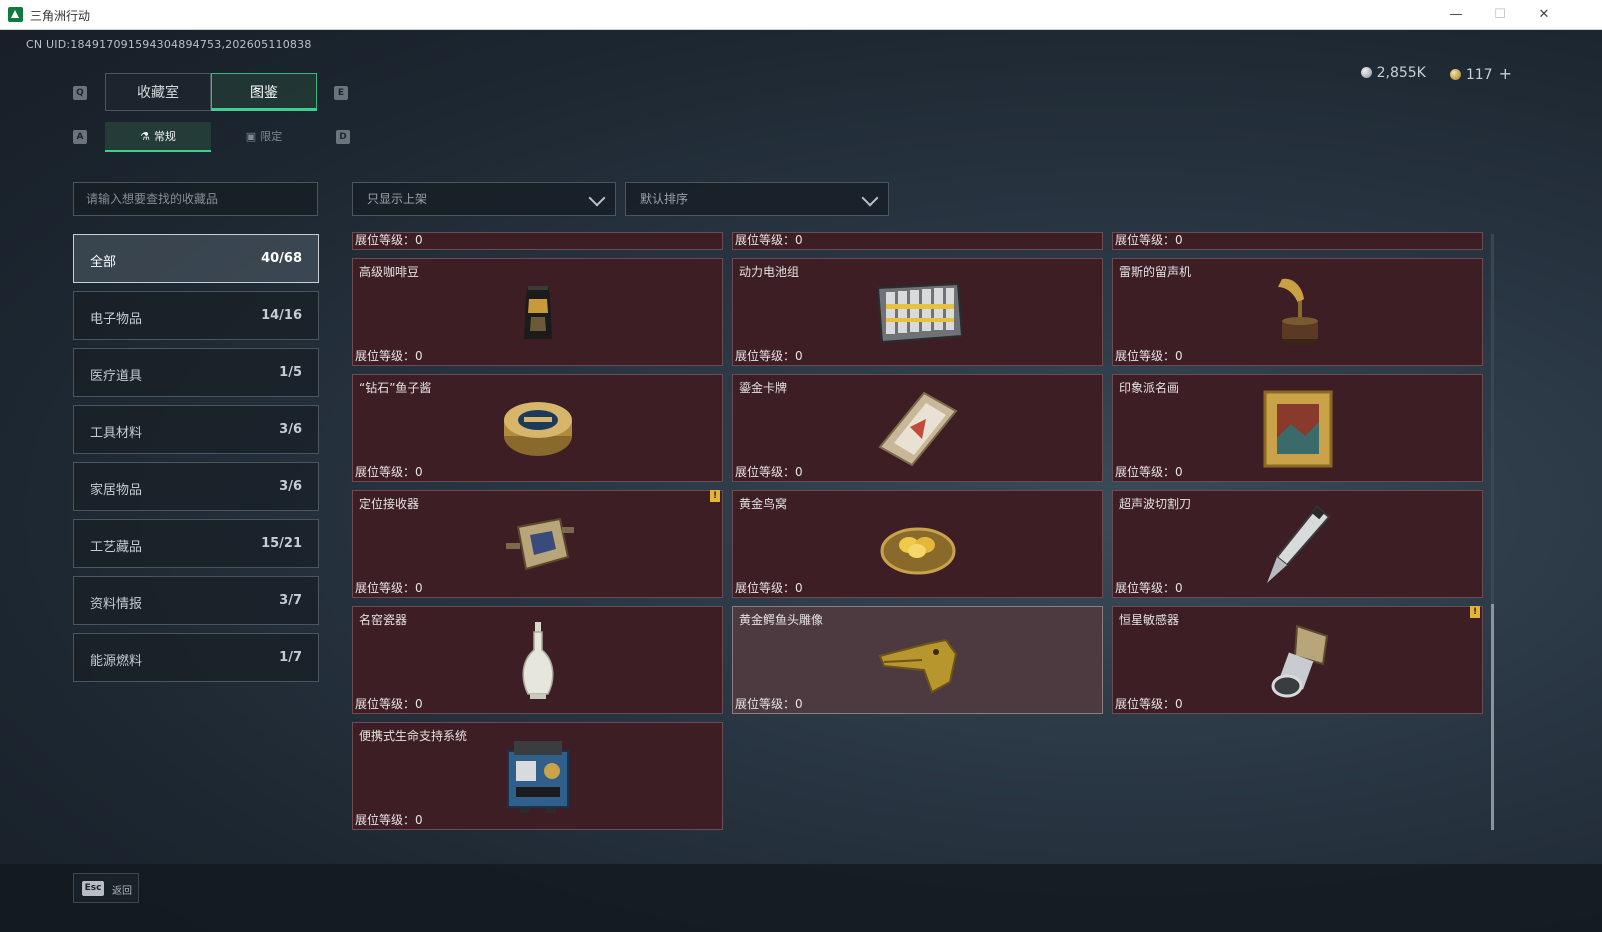 This screenshot has height=932, width=1602. I want to click on tab-collection-room: 收藏室, so click(158, 92).